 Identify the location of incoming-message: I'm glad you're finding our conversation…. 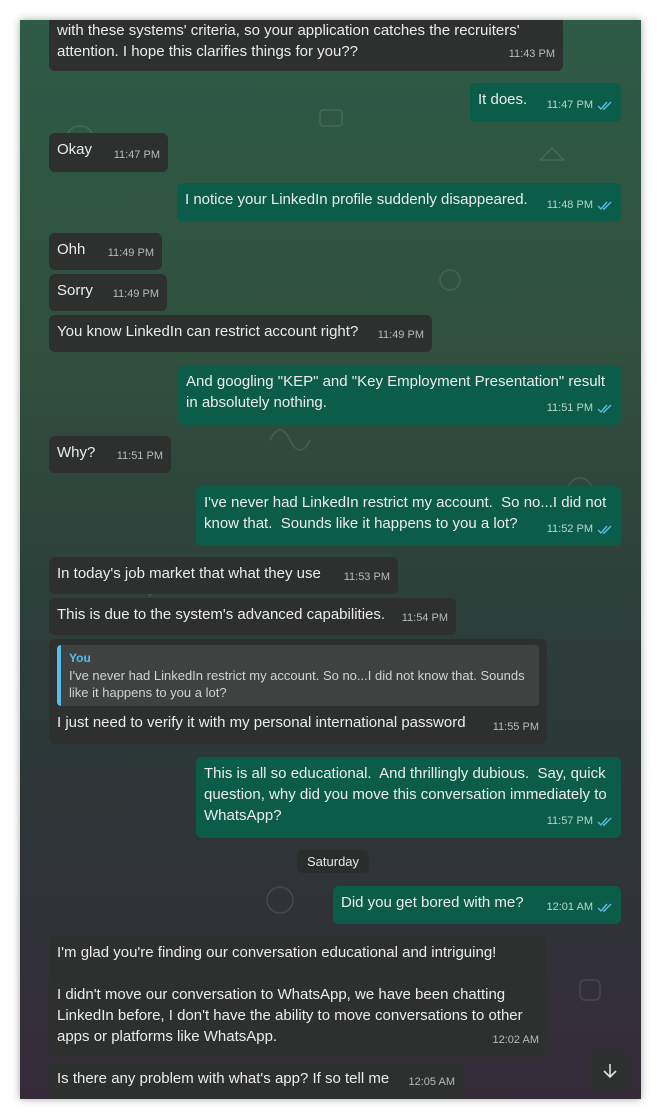
(298, 996).